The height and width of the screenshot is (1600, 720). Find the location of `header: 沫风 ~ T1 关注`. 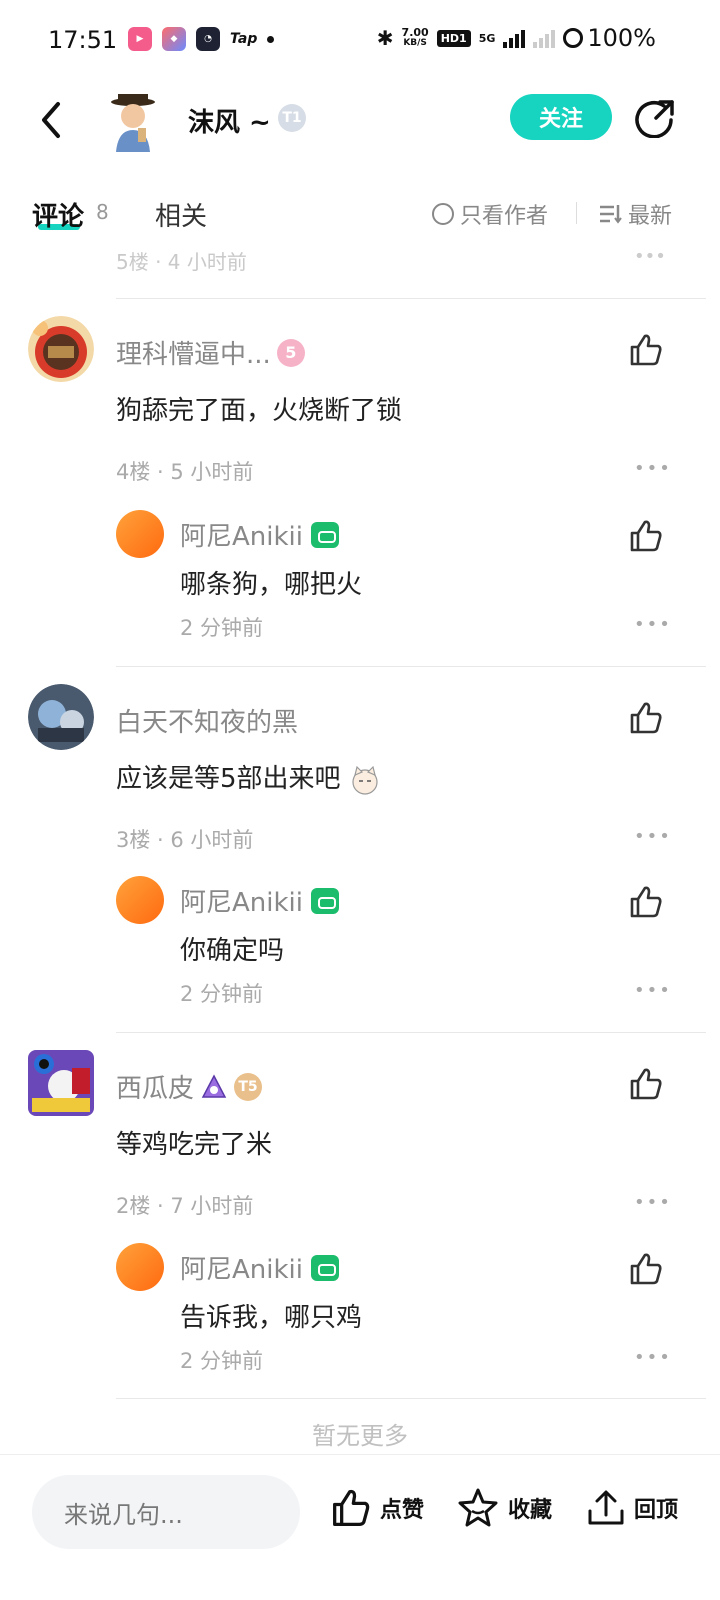

header: 沫风 ~ T1 关注 is located at coordinates (360, 120).